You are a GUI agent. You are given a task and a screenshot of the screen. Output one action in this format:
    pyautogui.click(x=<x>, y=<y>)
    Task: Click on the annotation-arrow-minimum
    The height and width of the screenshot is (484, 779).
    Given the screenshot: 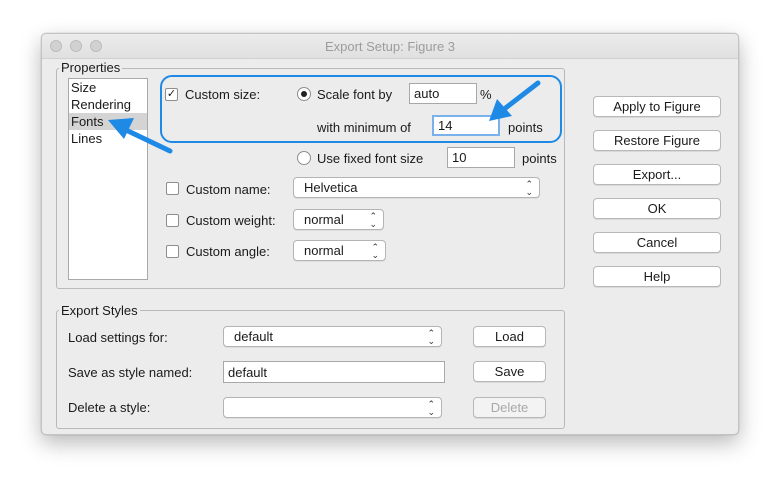 What is the action you would take?
    pyautogui.click(x=515, y=100)
    